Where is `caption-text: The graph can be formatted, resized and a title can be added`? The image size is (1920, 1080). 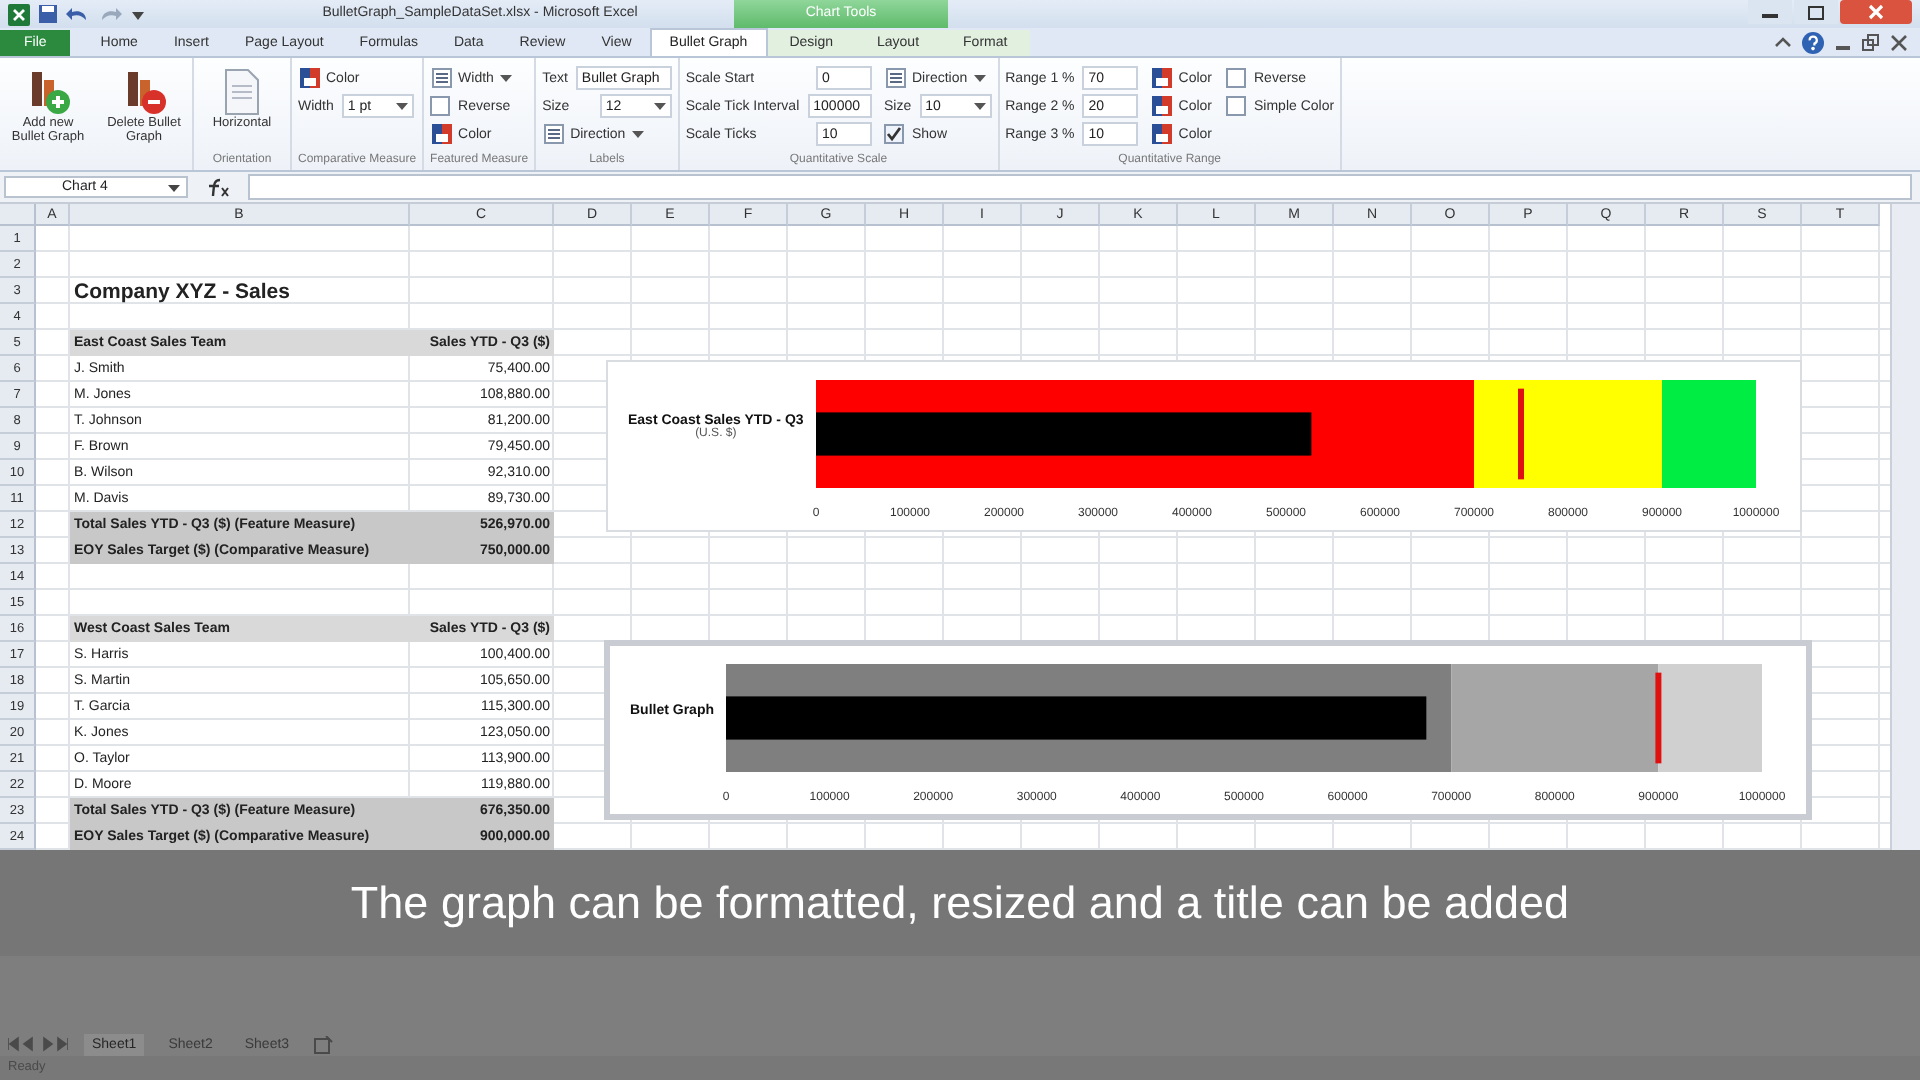 caption-text: The graph can be formatted, resized and a title can be added is located at coordinates (960, 903).